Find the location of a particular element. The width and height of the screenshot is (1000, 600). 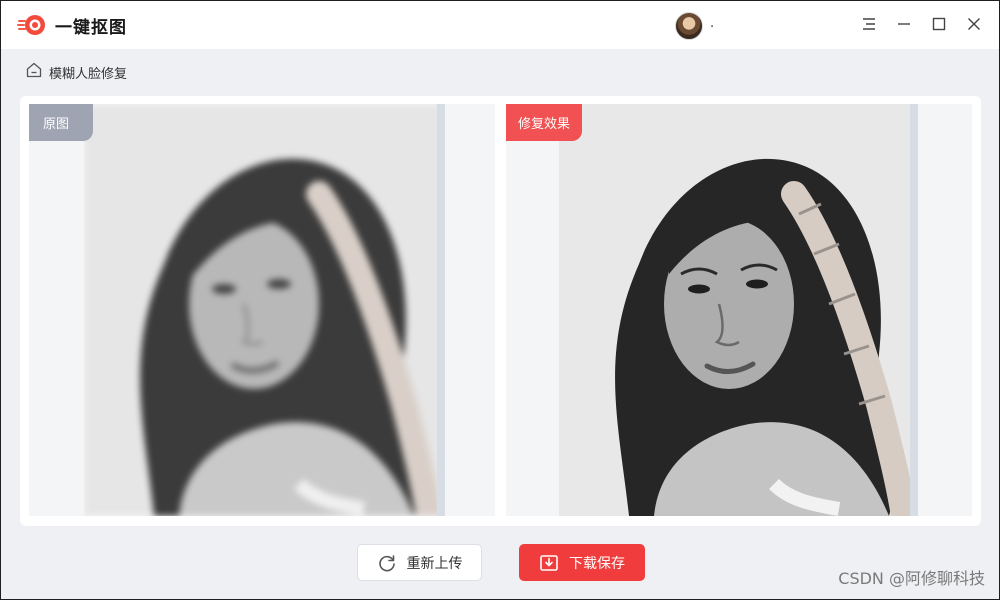

breadcrumb: 模糊人脸修复 is located at coordinates (76, 72).